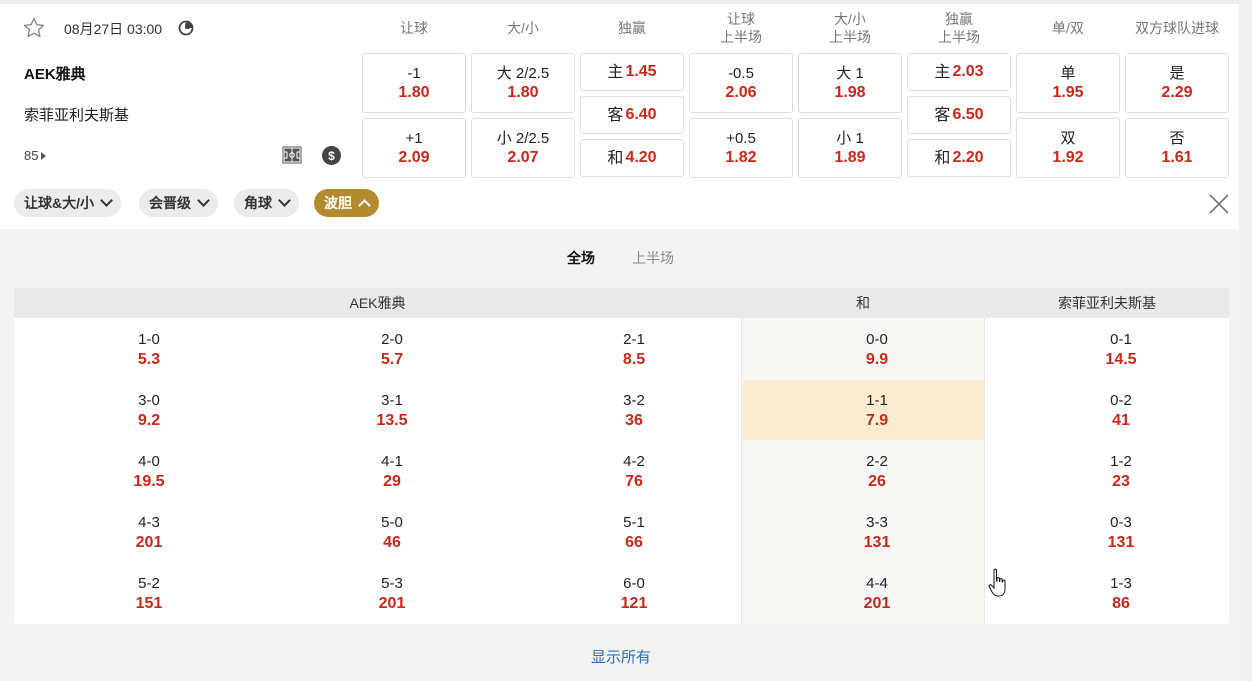  I want to click on score-odds: 131, so click(1121, 542).